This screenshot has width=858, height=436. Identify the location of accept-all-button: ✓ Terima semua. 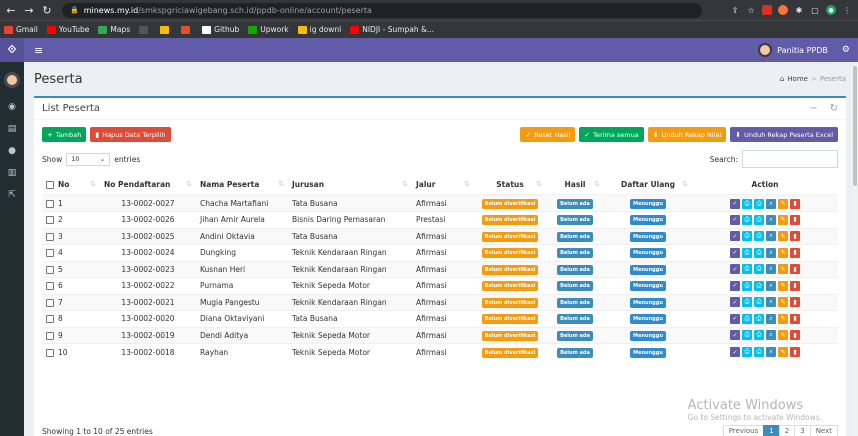
(611, 134).